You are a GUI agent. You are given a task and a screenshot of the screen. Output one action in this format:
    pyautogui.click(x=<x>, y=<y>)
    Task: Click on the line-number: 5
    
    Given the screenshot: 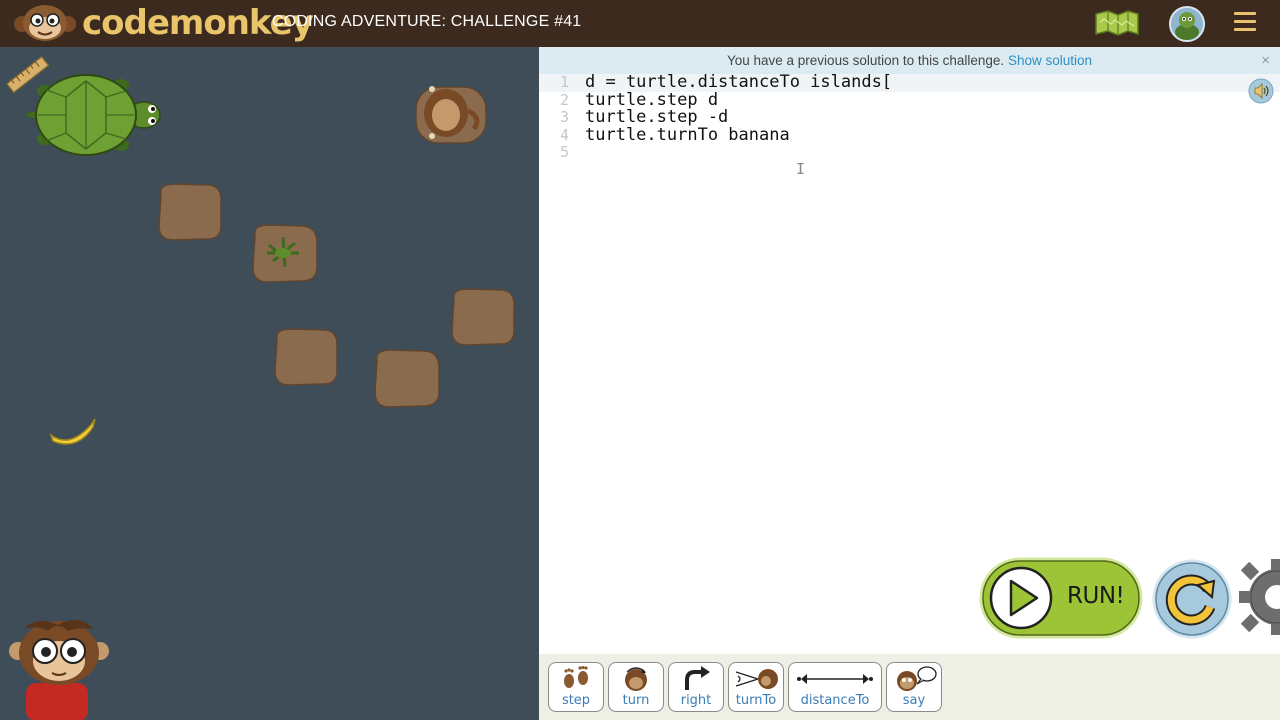 What is the action you would take?
    pyautogui.click(x=564, y=152)
    